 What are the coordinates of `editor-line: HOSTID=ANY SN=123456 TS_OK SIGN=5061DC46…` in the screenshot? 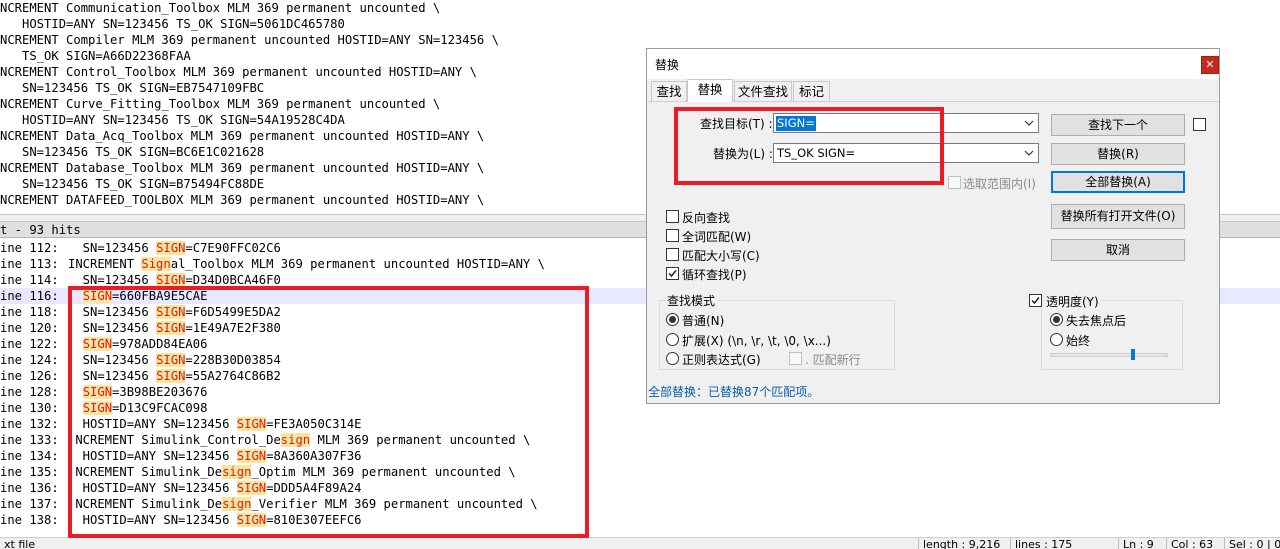 It's located at (172, 24).